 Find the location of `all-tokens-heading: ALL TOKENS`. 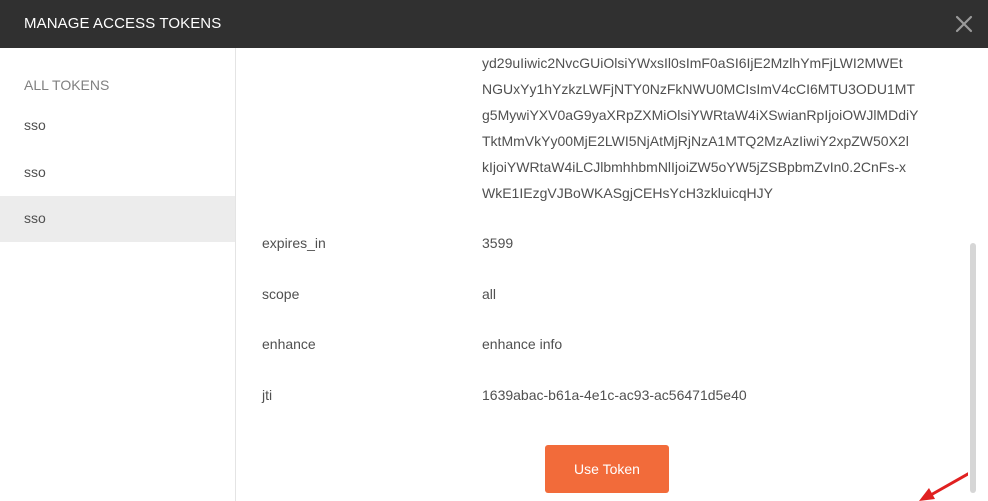

all-tokens-heading: ALL TOKENS is located at coordinates (67, 85).